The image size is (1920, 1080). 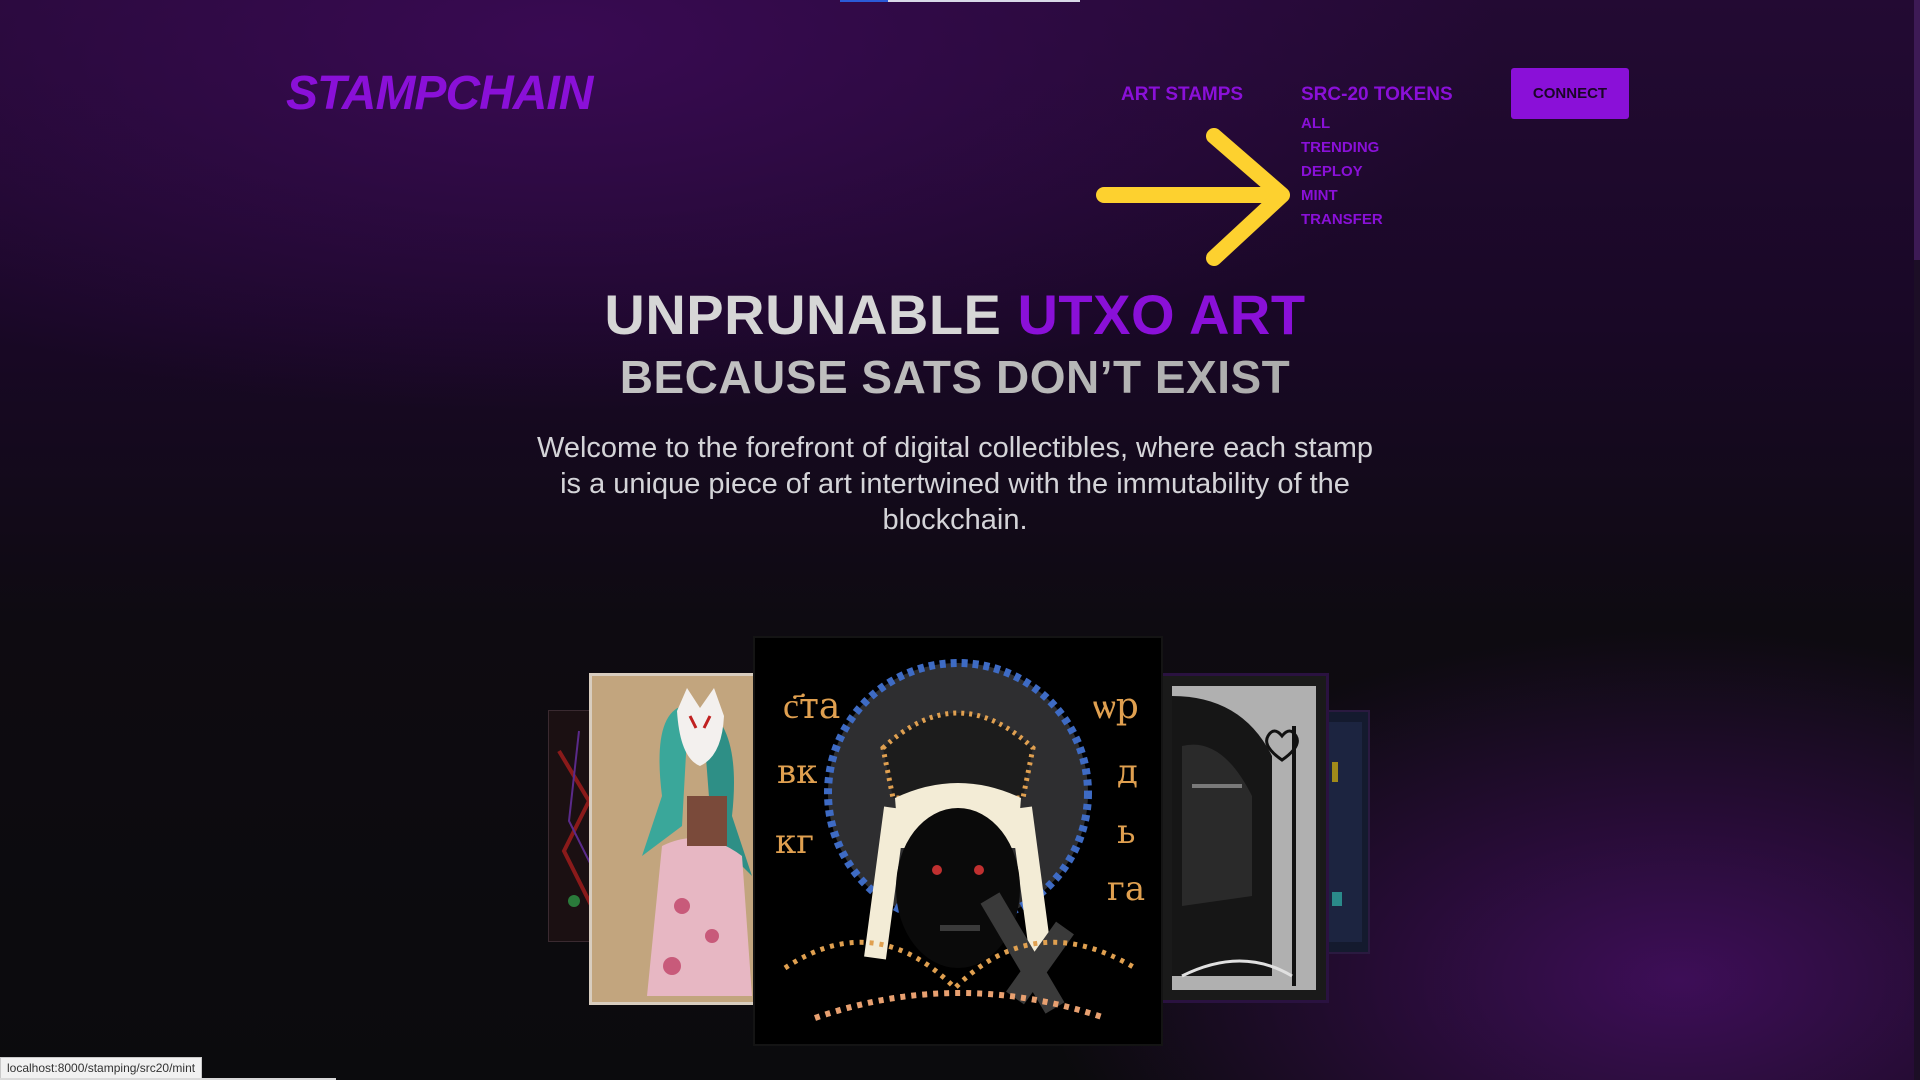 I want to click on svg-text: кг, so click(x=794, y=842).